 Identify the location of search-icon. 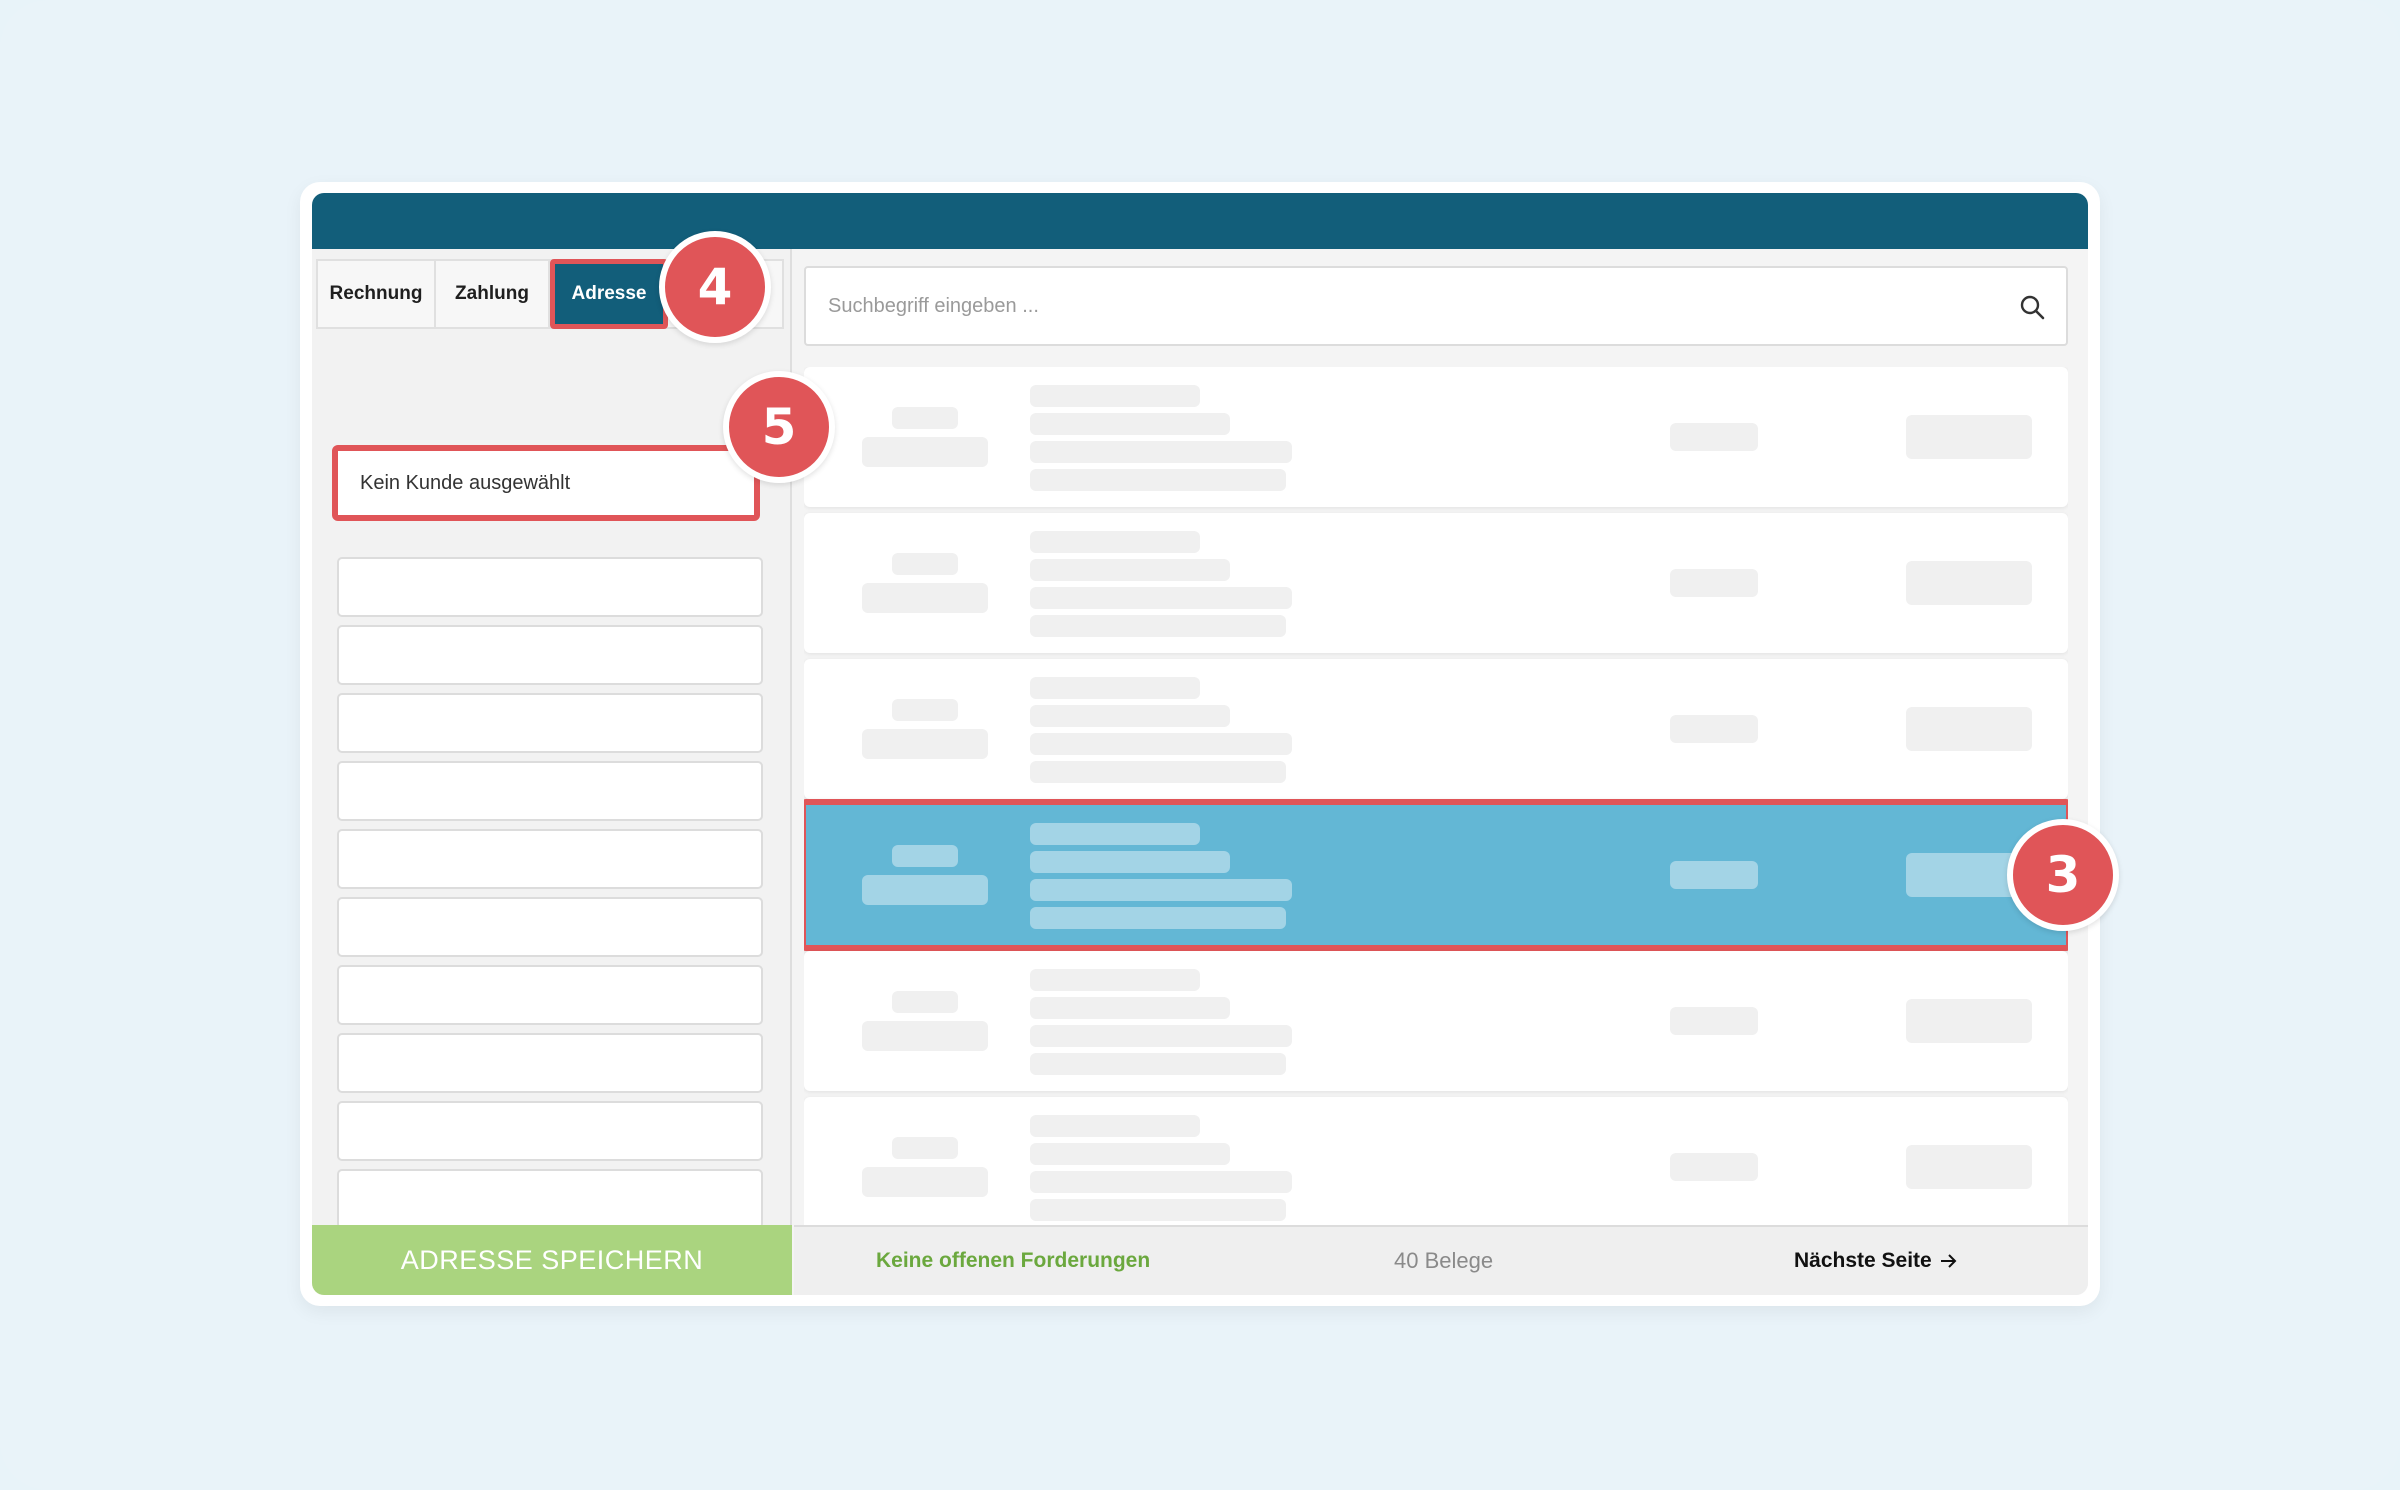
(2032, 307).